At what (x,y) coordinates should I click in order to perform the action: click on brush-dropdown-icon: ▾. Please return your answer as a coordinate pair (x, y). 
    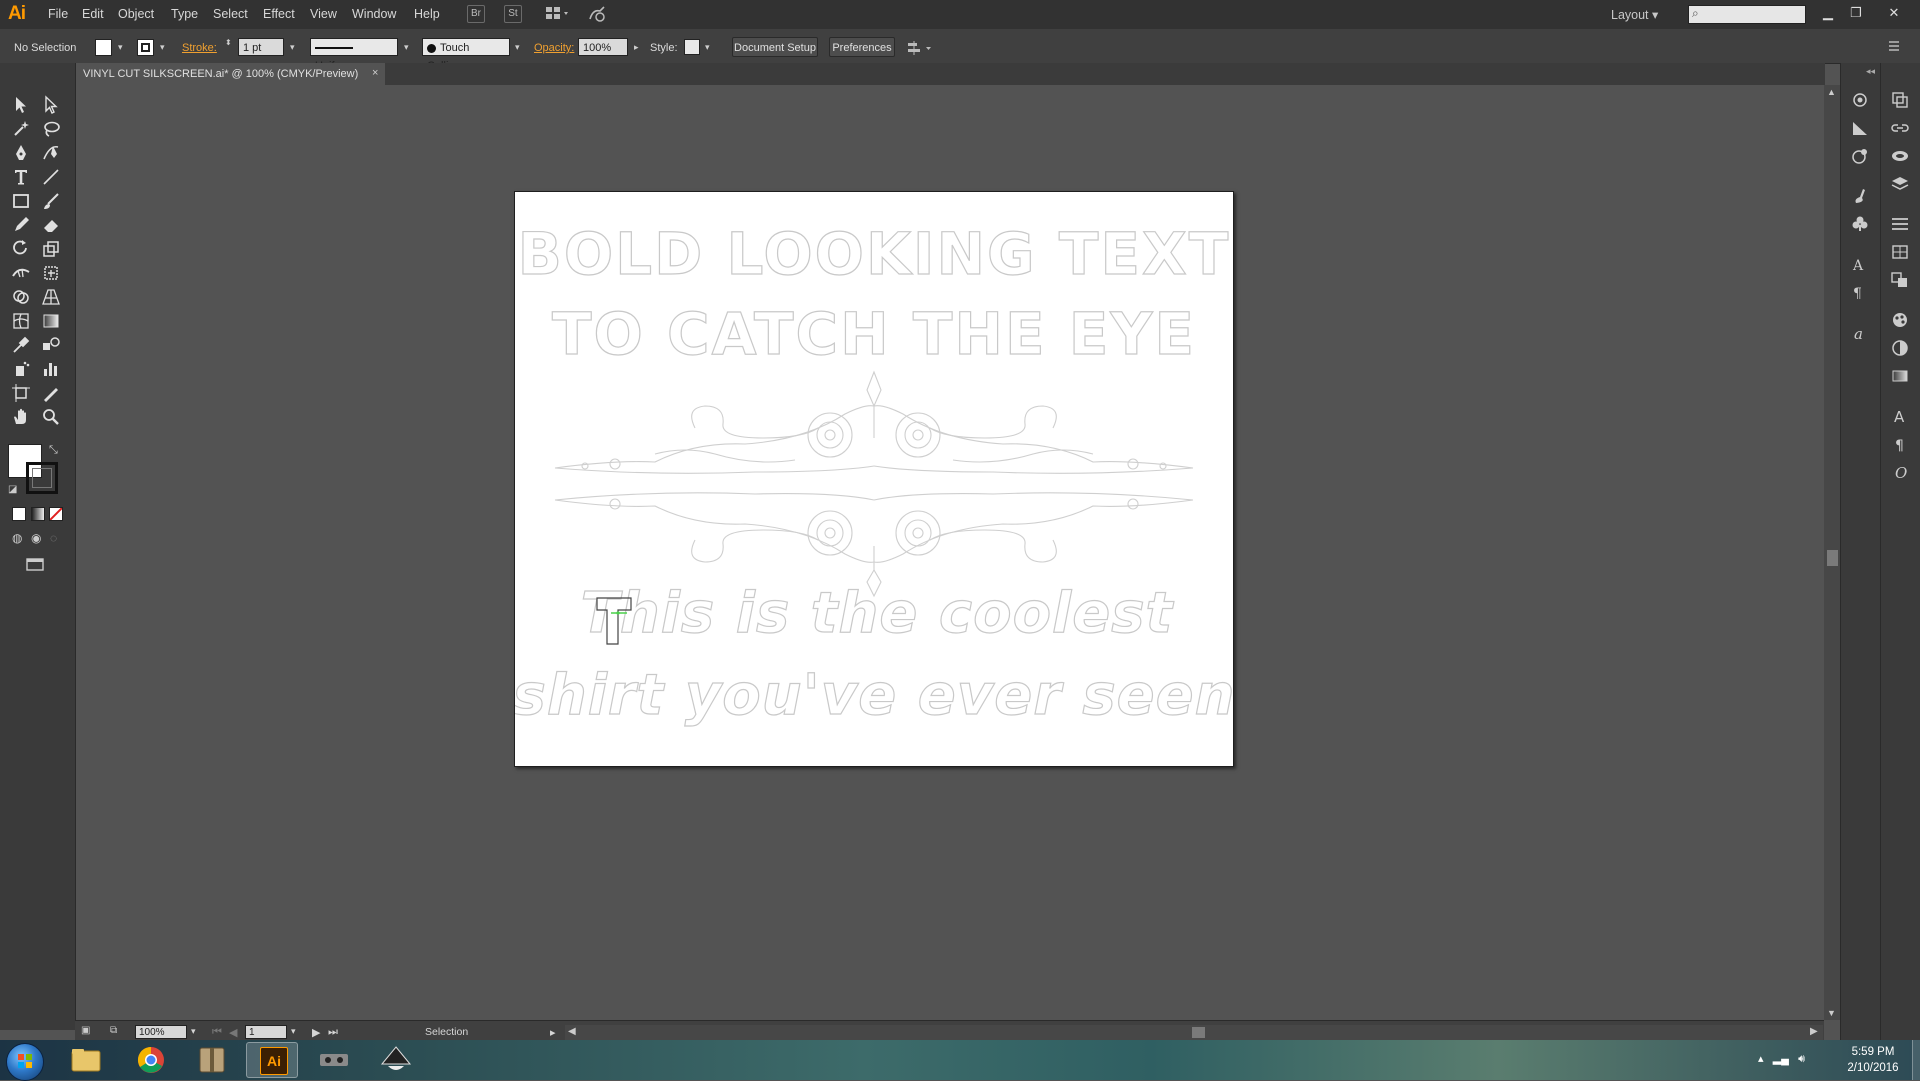
    Looking at the image, I should click on (517, 47).